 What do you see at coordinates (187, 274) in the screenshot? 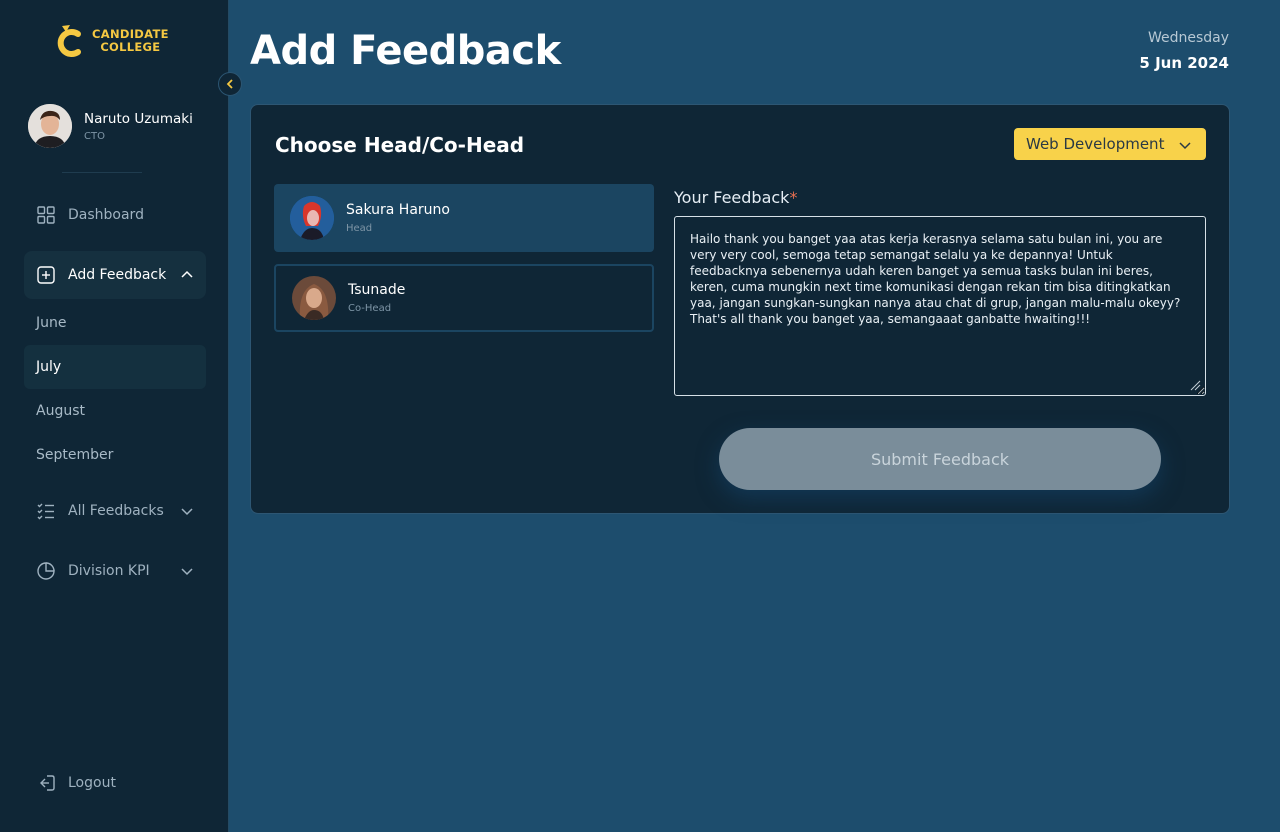
I see `chevron-up-icon` at bounding box center [187, 274].